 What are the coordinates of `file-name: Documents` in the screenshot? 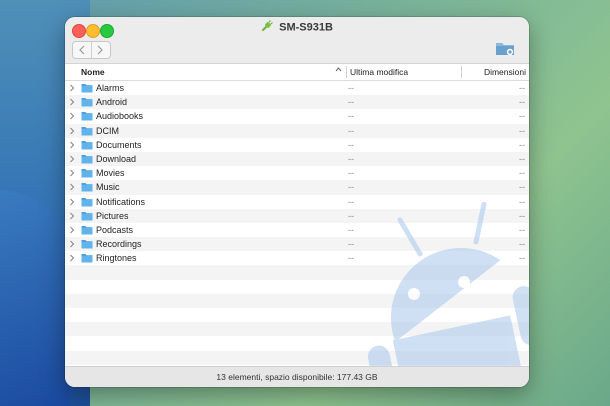 It's located at (119, 144).